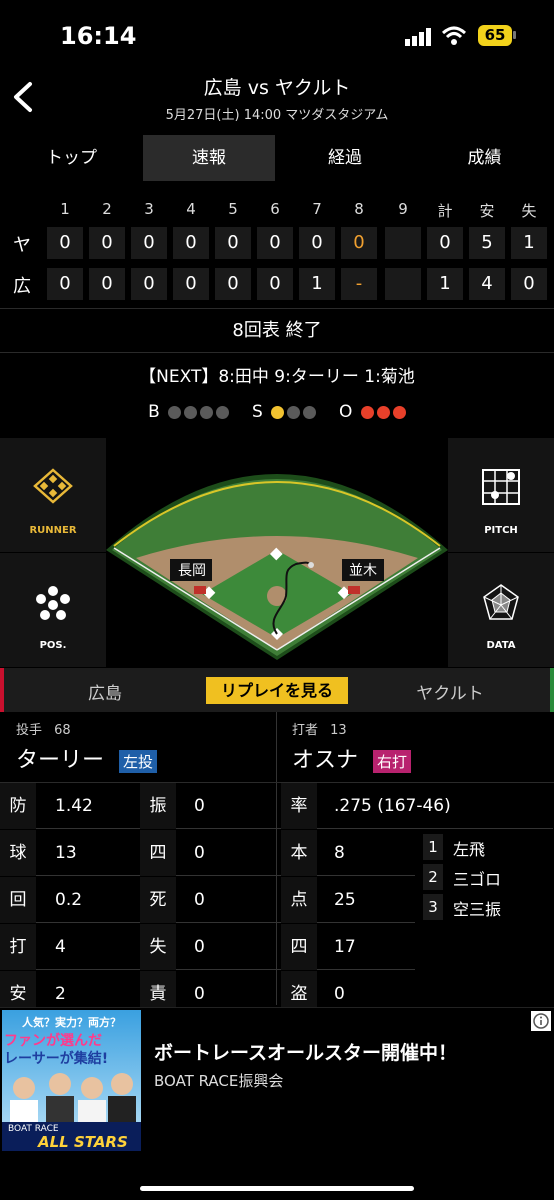  I want to click on inning-header: 安, so click(487, 211).